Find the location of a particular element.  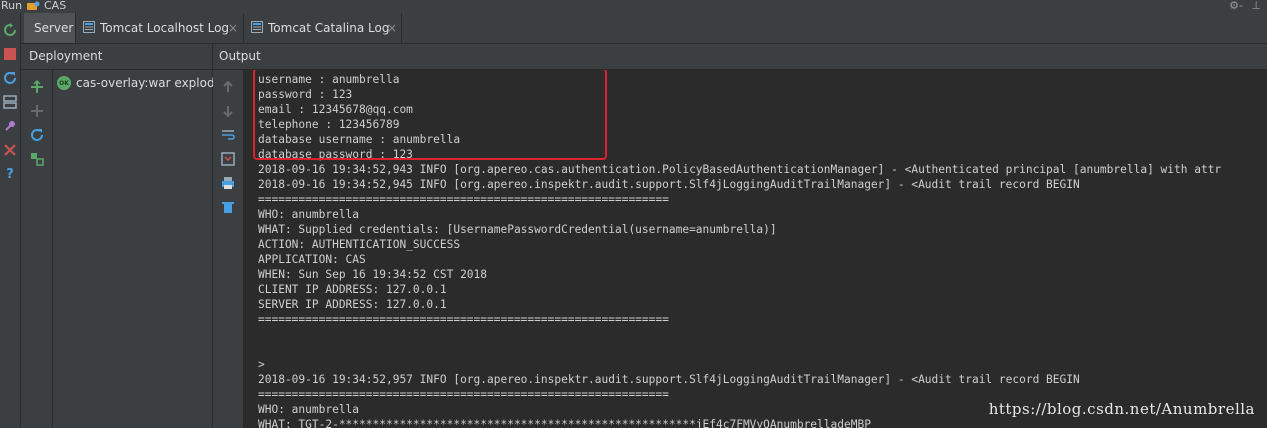

tab-server: Server is located at coordinates (50, 28).